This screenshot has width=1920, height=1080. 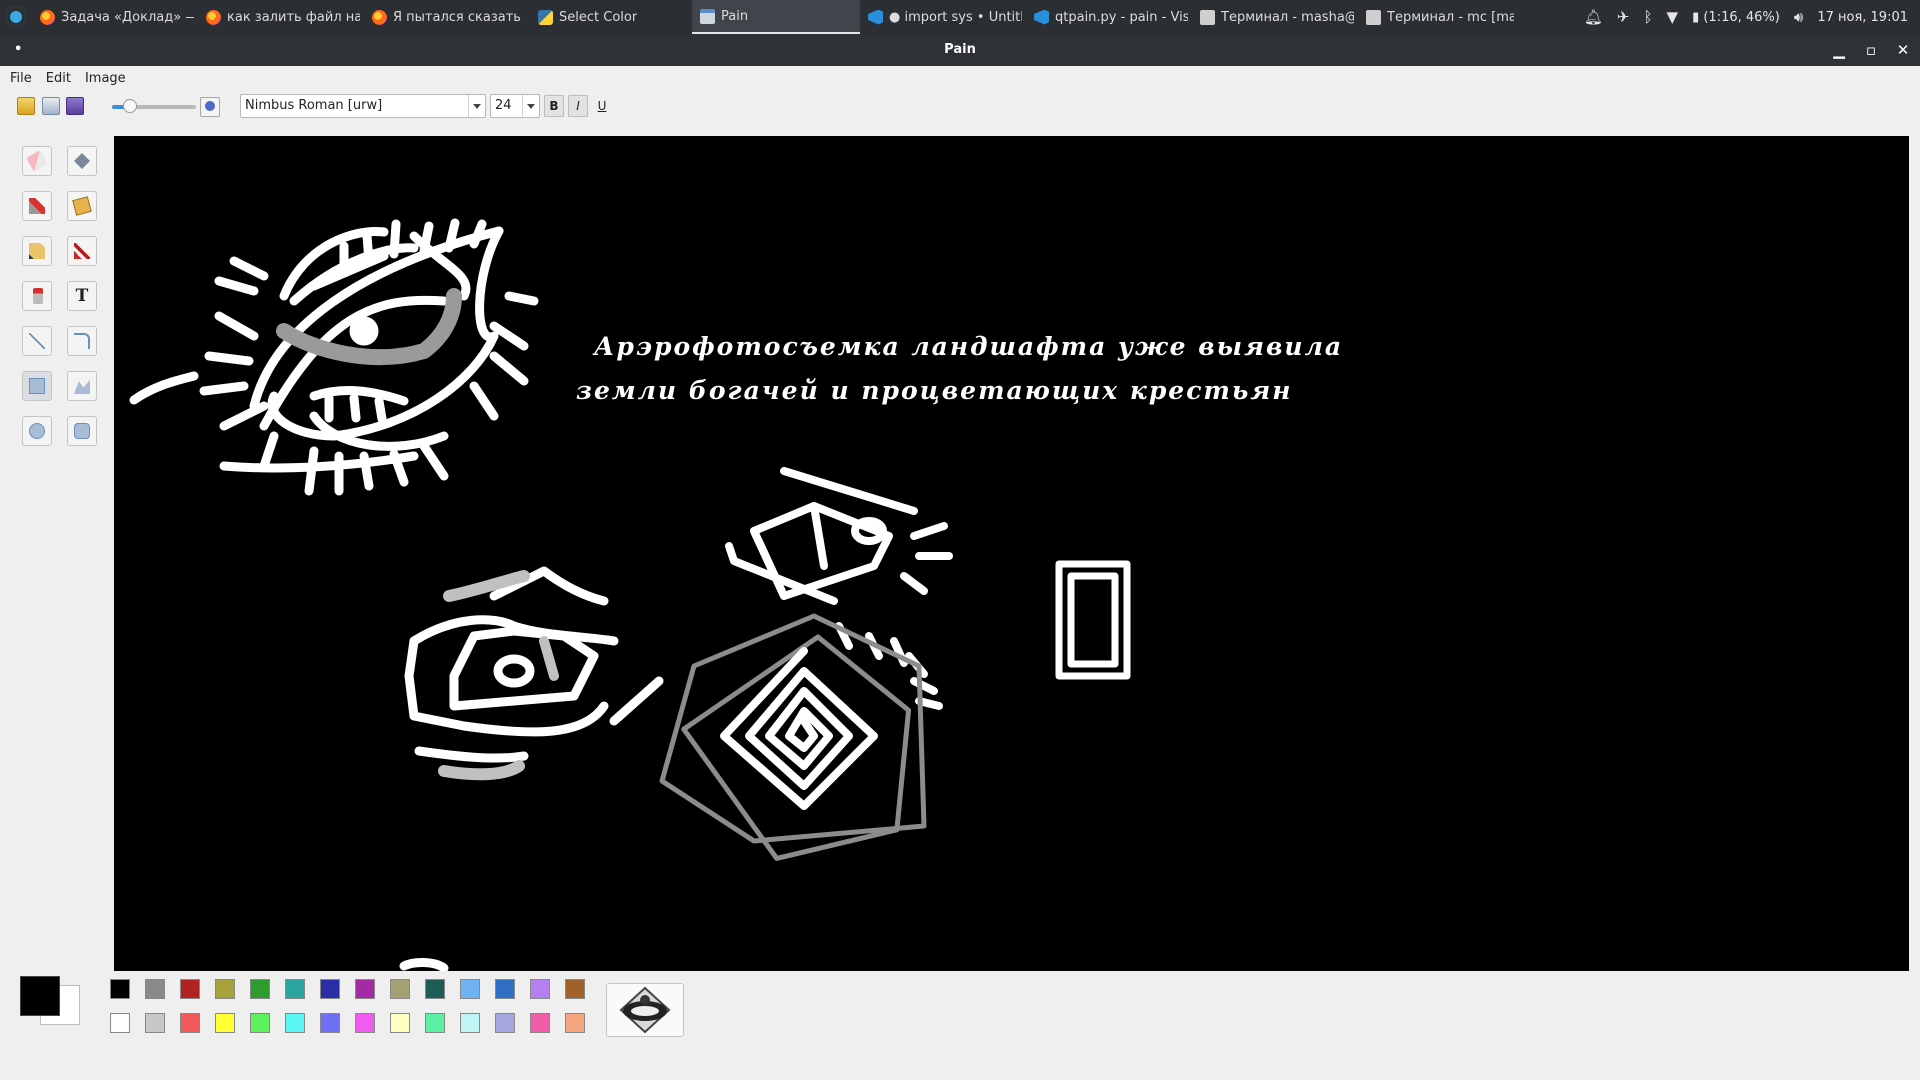 I want to click on taskbar-task-pain: Pain, so click(x=776, y=17).